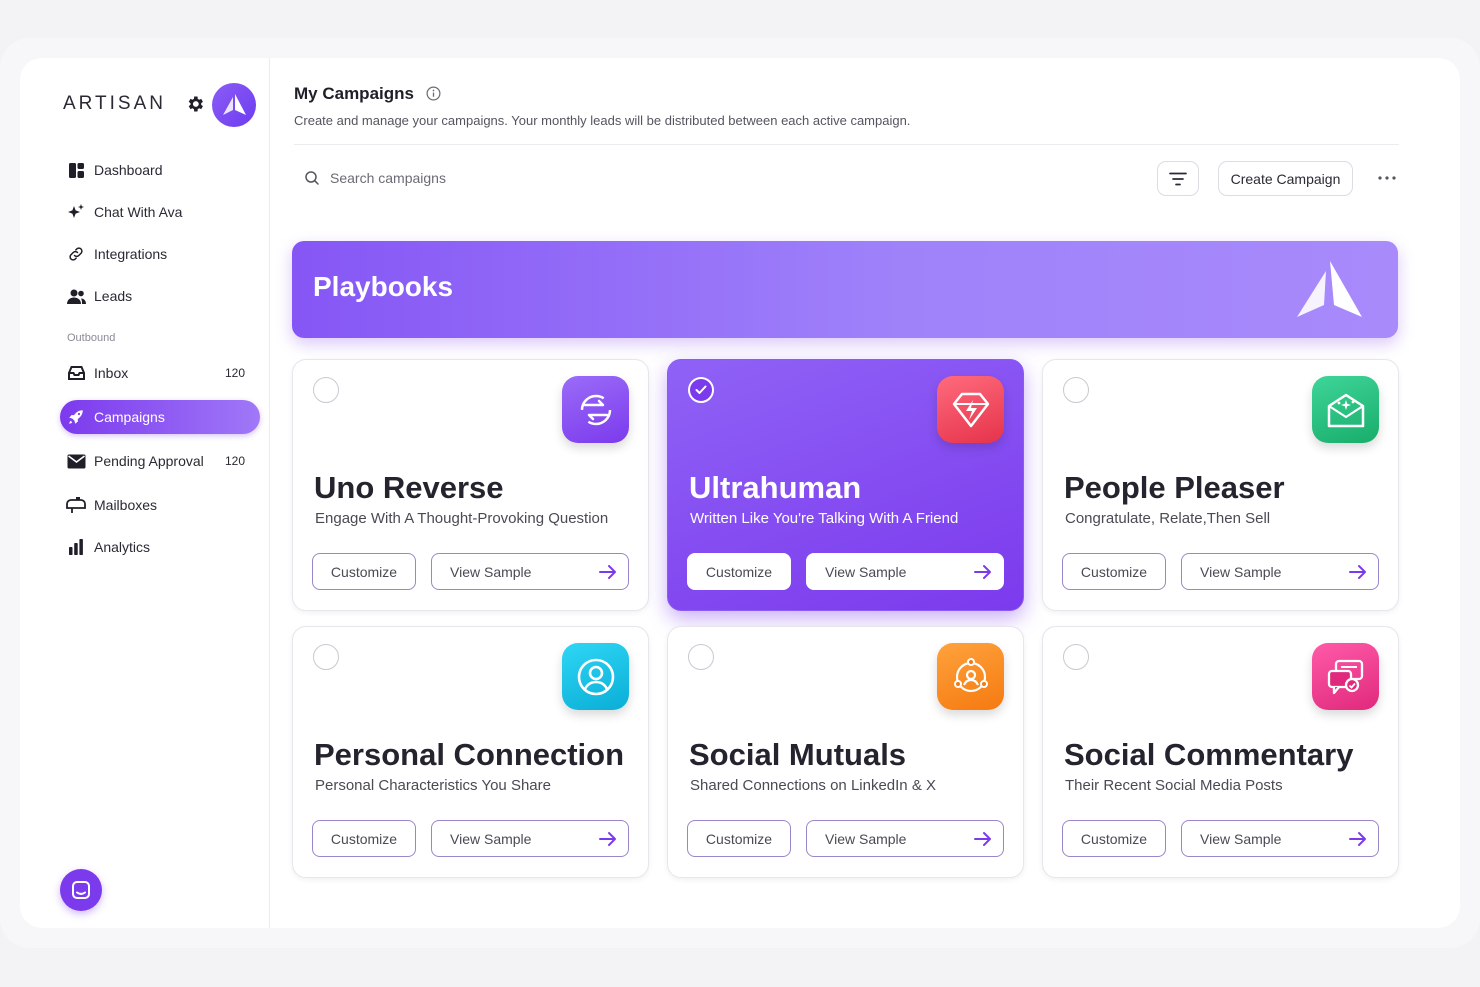 Image resolution: width=1480 pixels, height=987 pixels. I want to click on sidebar-item-pending-approval: Pending Approval 120, so click(160, 461).